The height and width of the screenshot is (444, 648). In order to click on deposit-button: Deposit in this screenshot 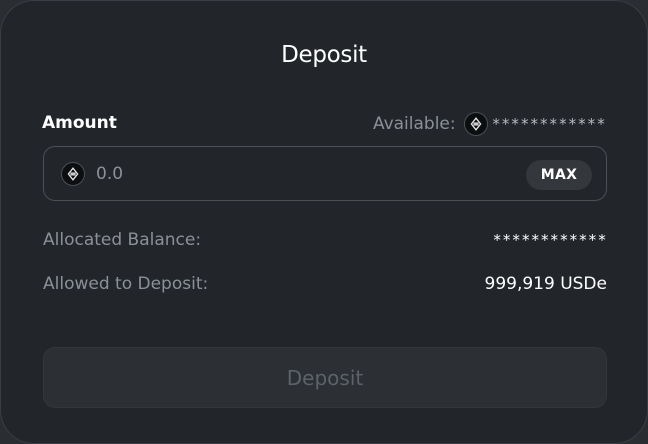, I will do `click(325, 377)`.